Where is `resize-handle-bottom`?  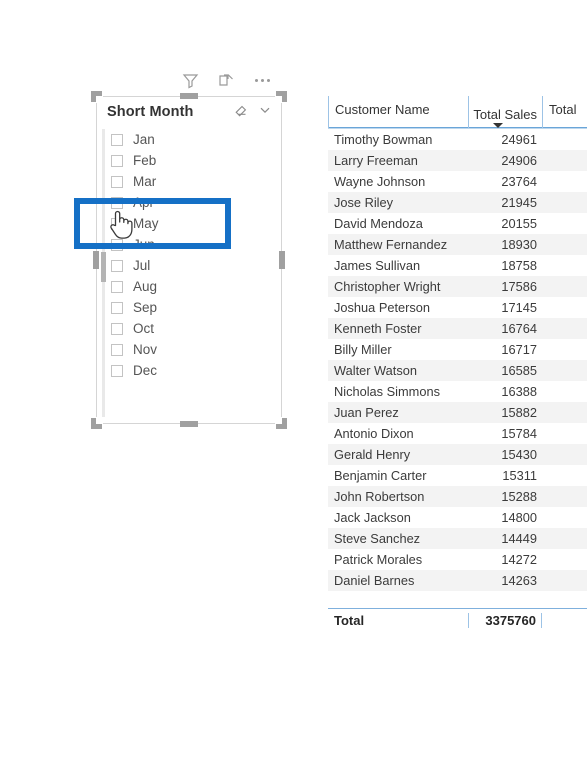 resize-handle-bottom is located at coordinates (189, 424).